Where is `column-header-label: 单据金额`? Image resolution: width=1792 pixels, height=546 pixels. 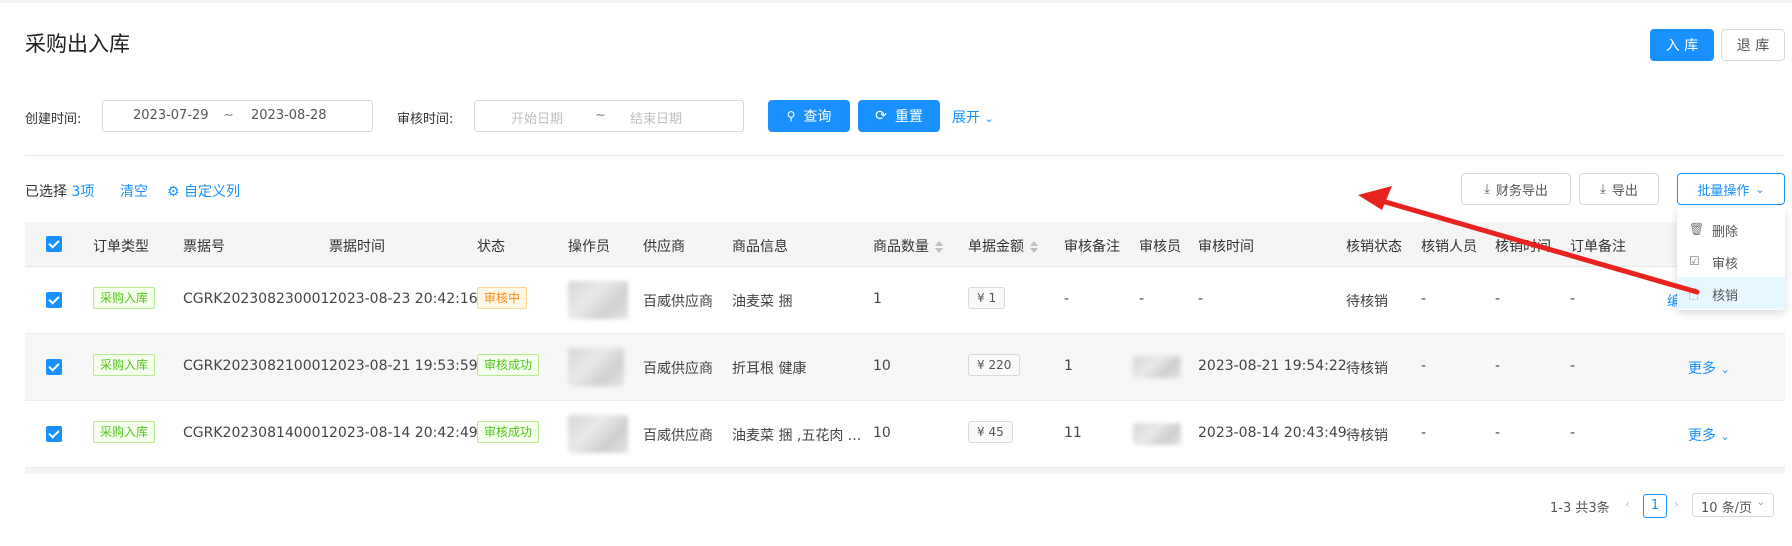 column-header-label: 单据金额 is located at coordinates (996, 247).